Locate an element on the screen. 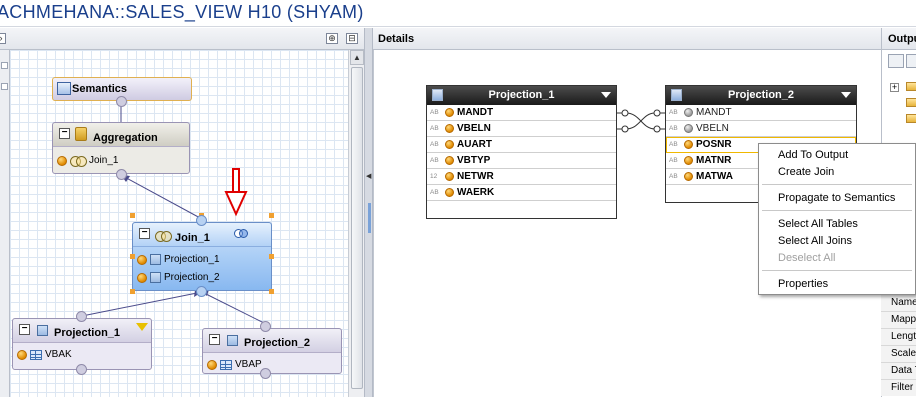 The image size is (916, 397). projection-2-source: VBAP is located at coordinates (248, 364).